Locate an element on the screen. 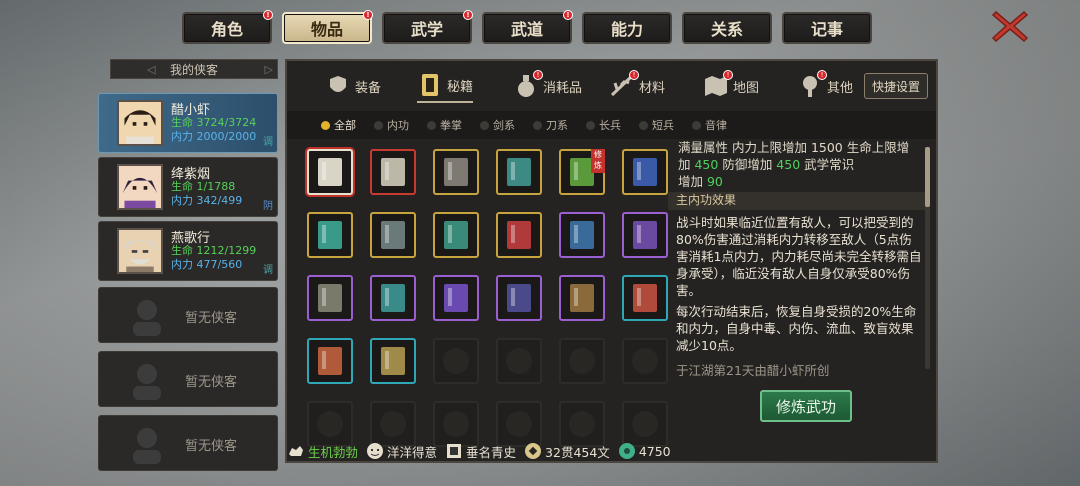 This screenshot has height=486, width=1080. filter-sword: 剑系 is located at coordinates (497, 125).